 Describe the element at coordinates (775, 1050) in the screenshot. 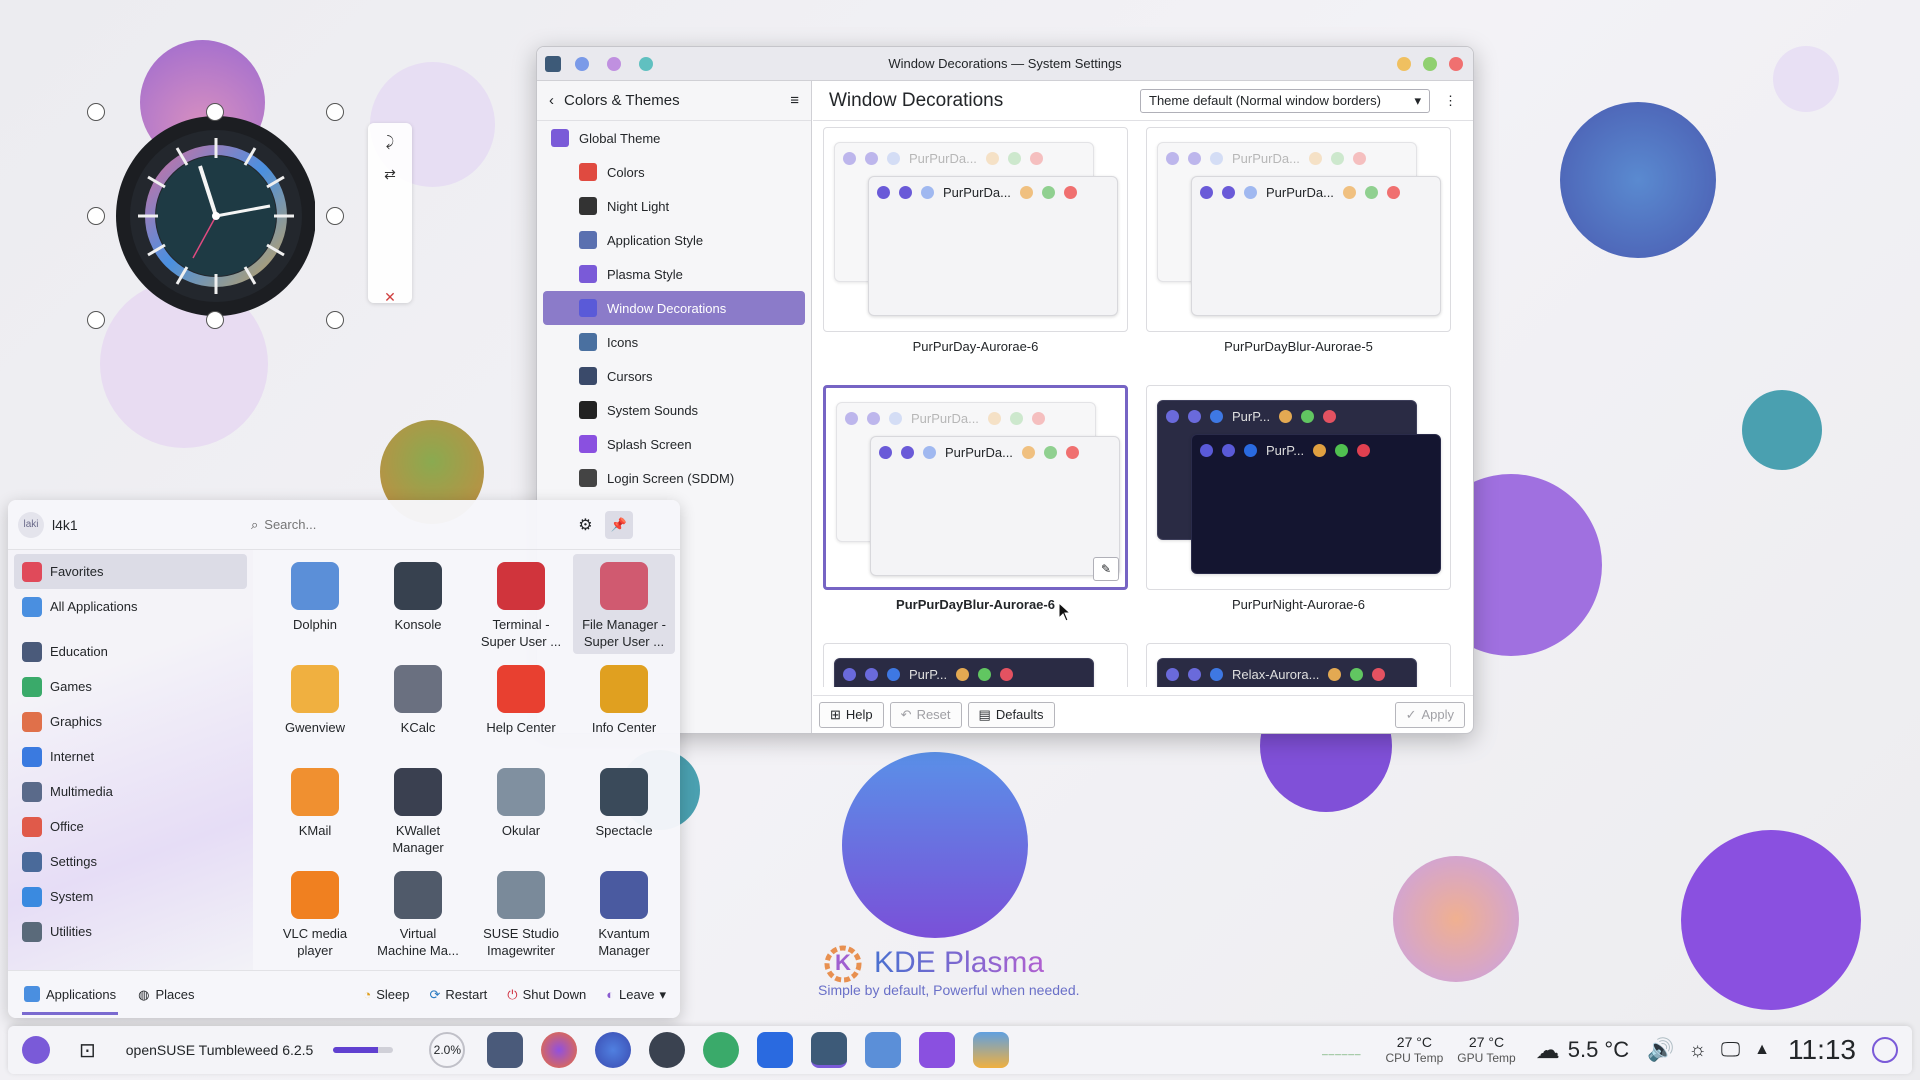

I see `discover-icon` at that location.